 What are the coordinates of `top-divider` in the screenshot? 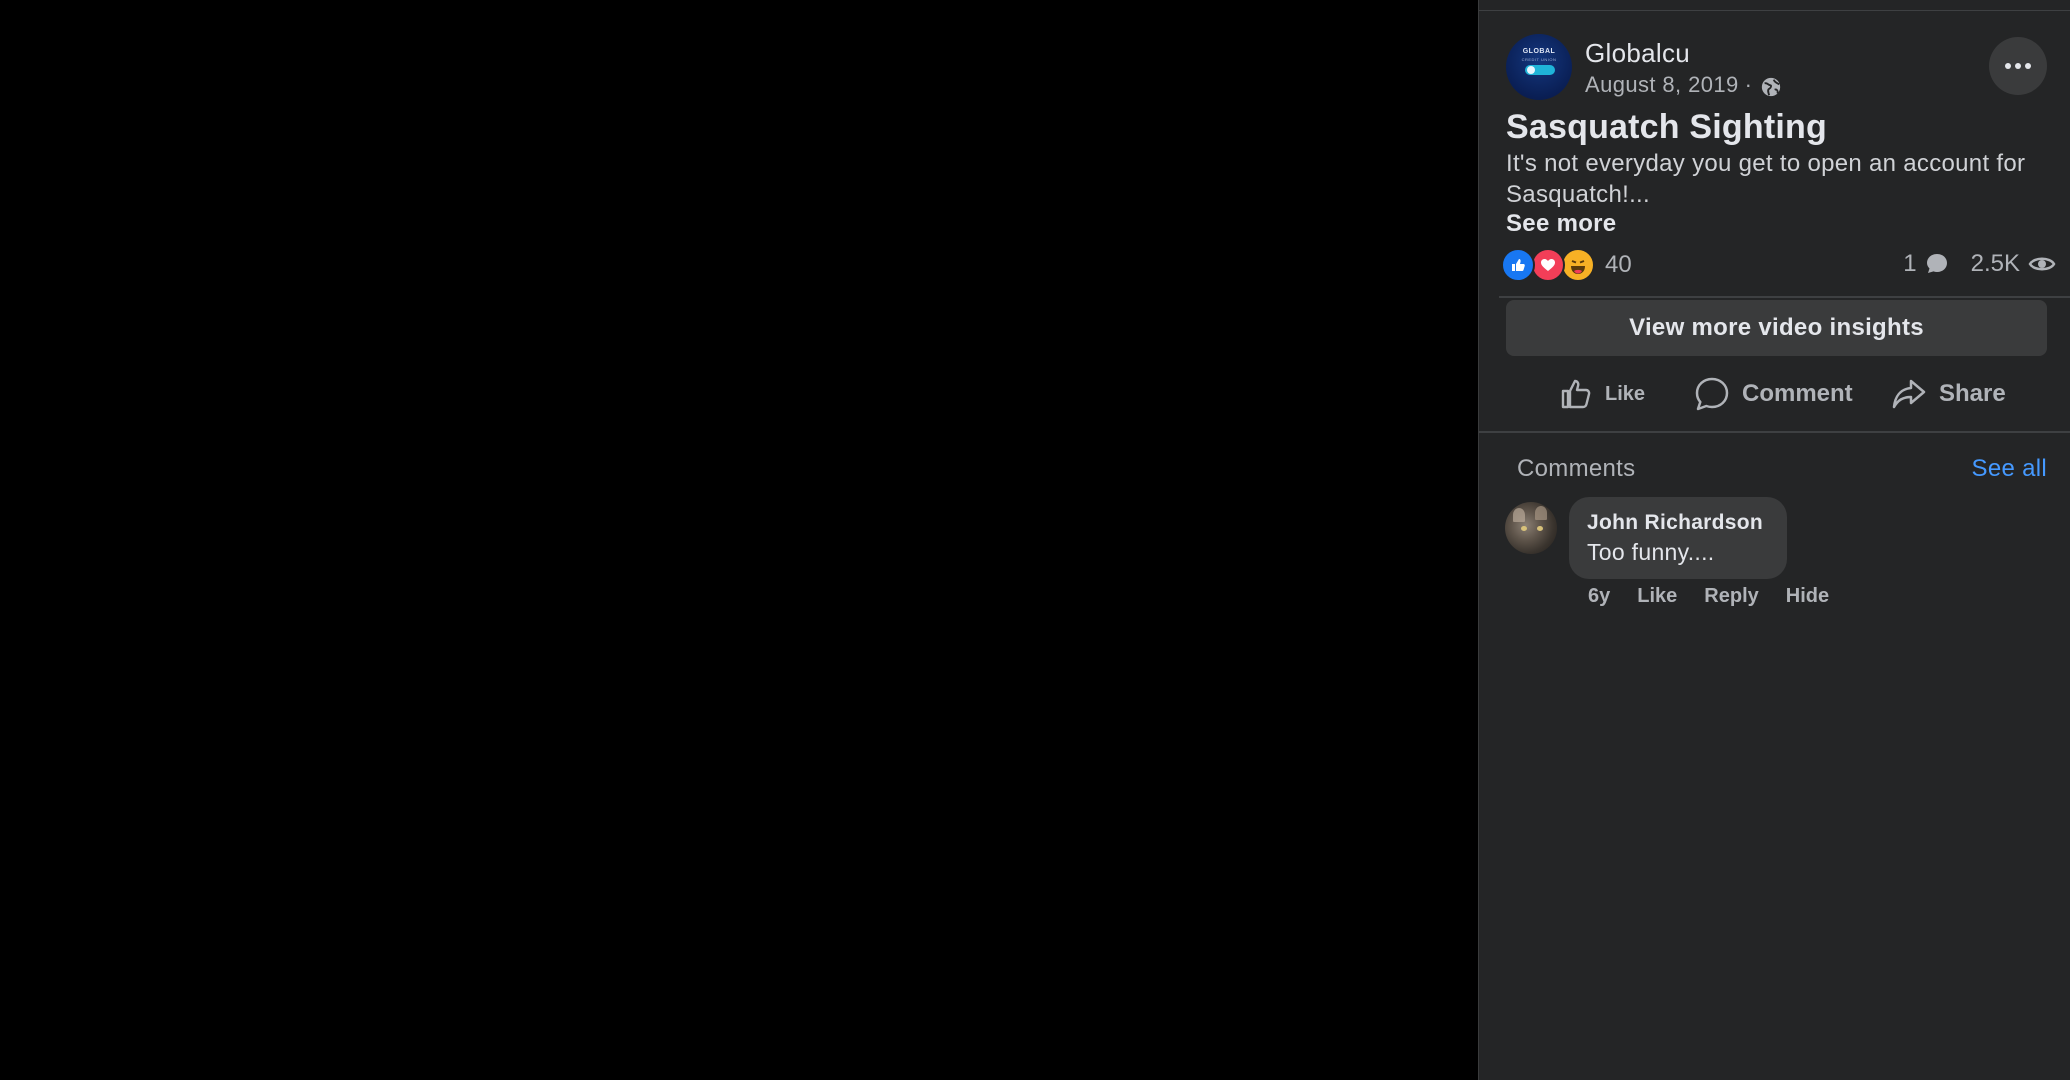 It's located at (1774, 10).